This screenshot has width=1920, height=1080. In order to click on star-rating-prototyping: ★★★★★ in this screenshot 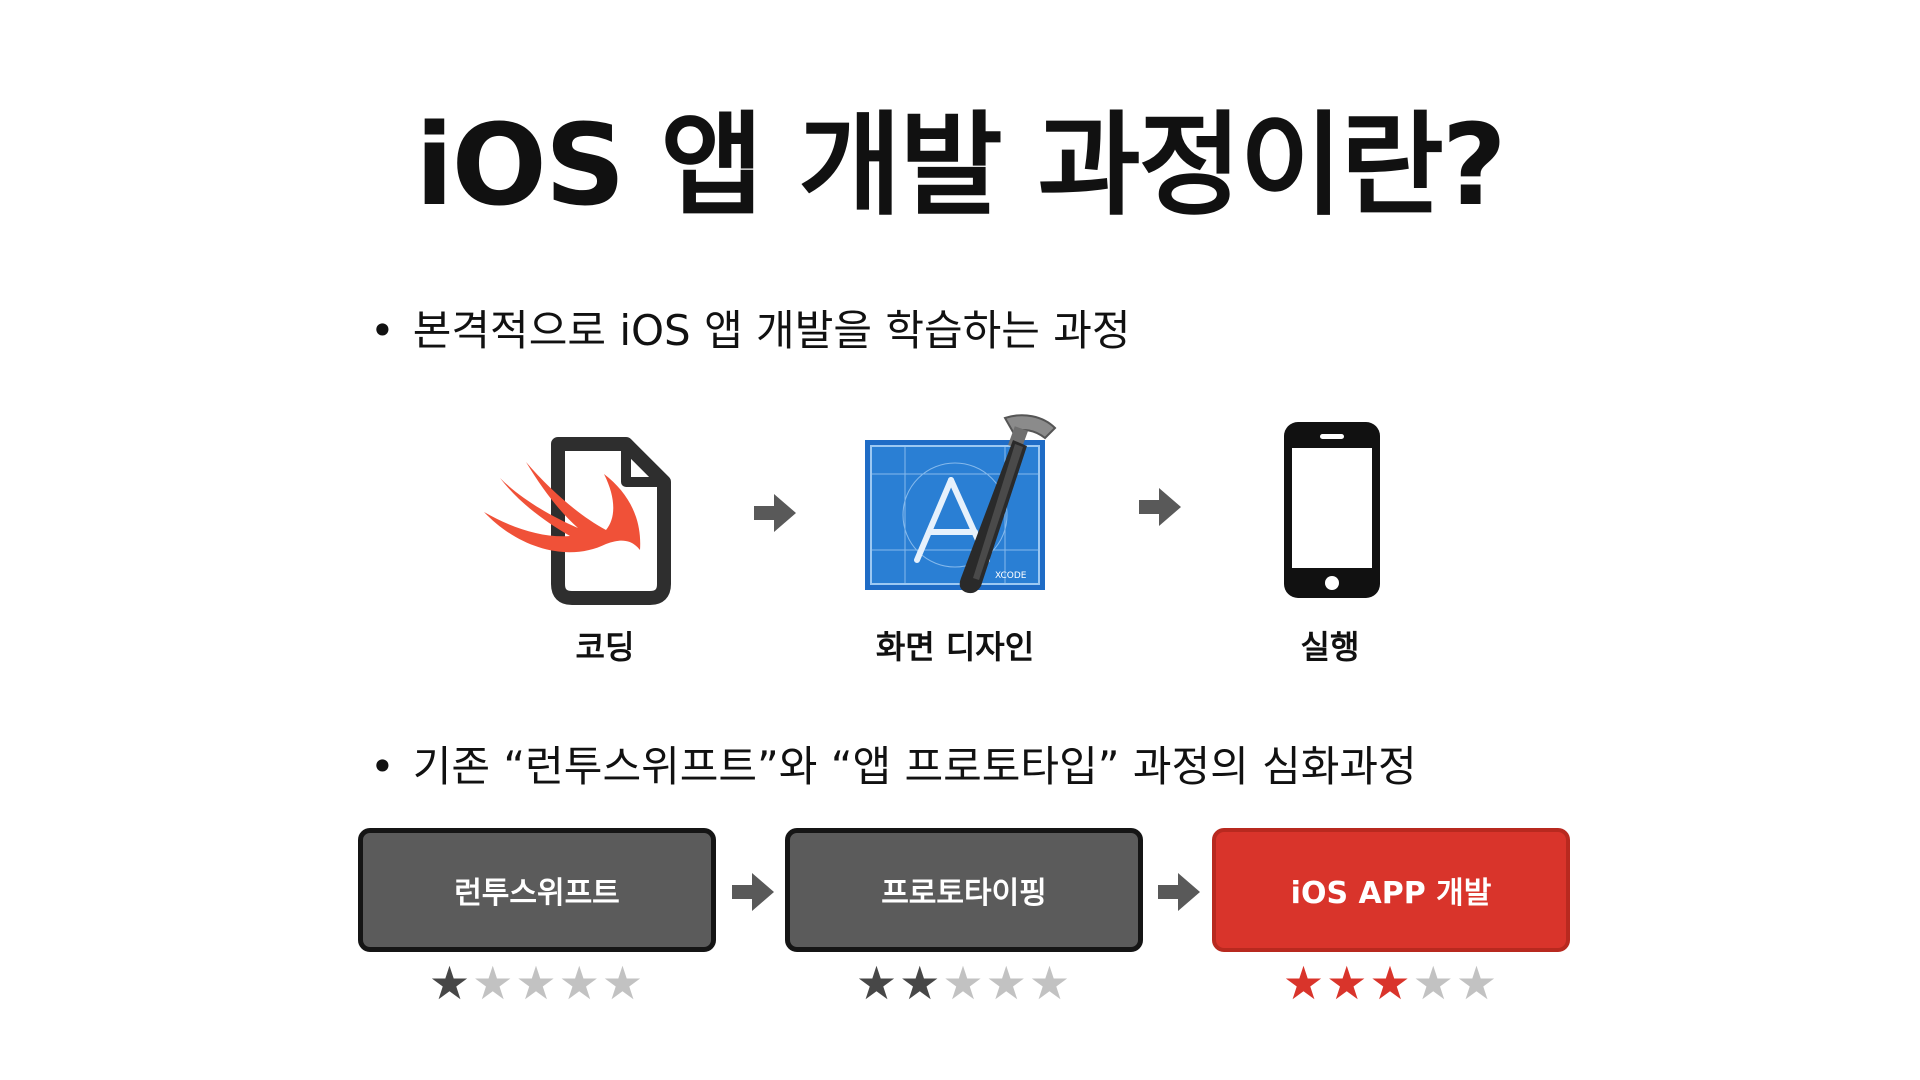, I will do `click(964, 983)`.